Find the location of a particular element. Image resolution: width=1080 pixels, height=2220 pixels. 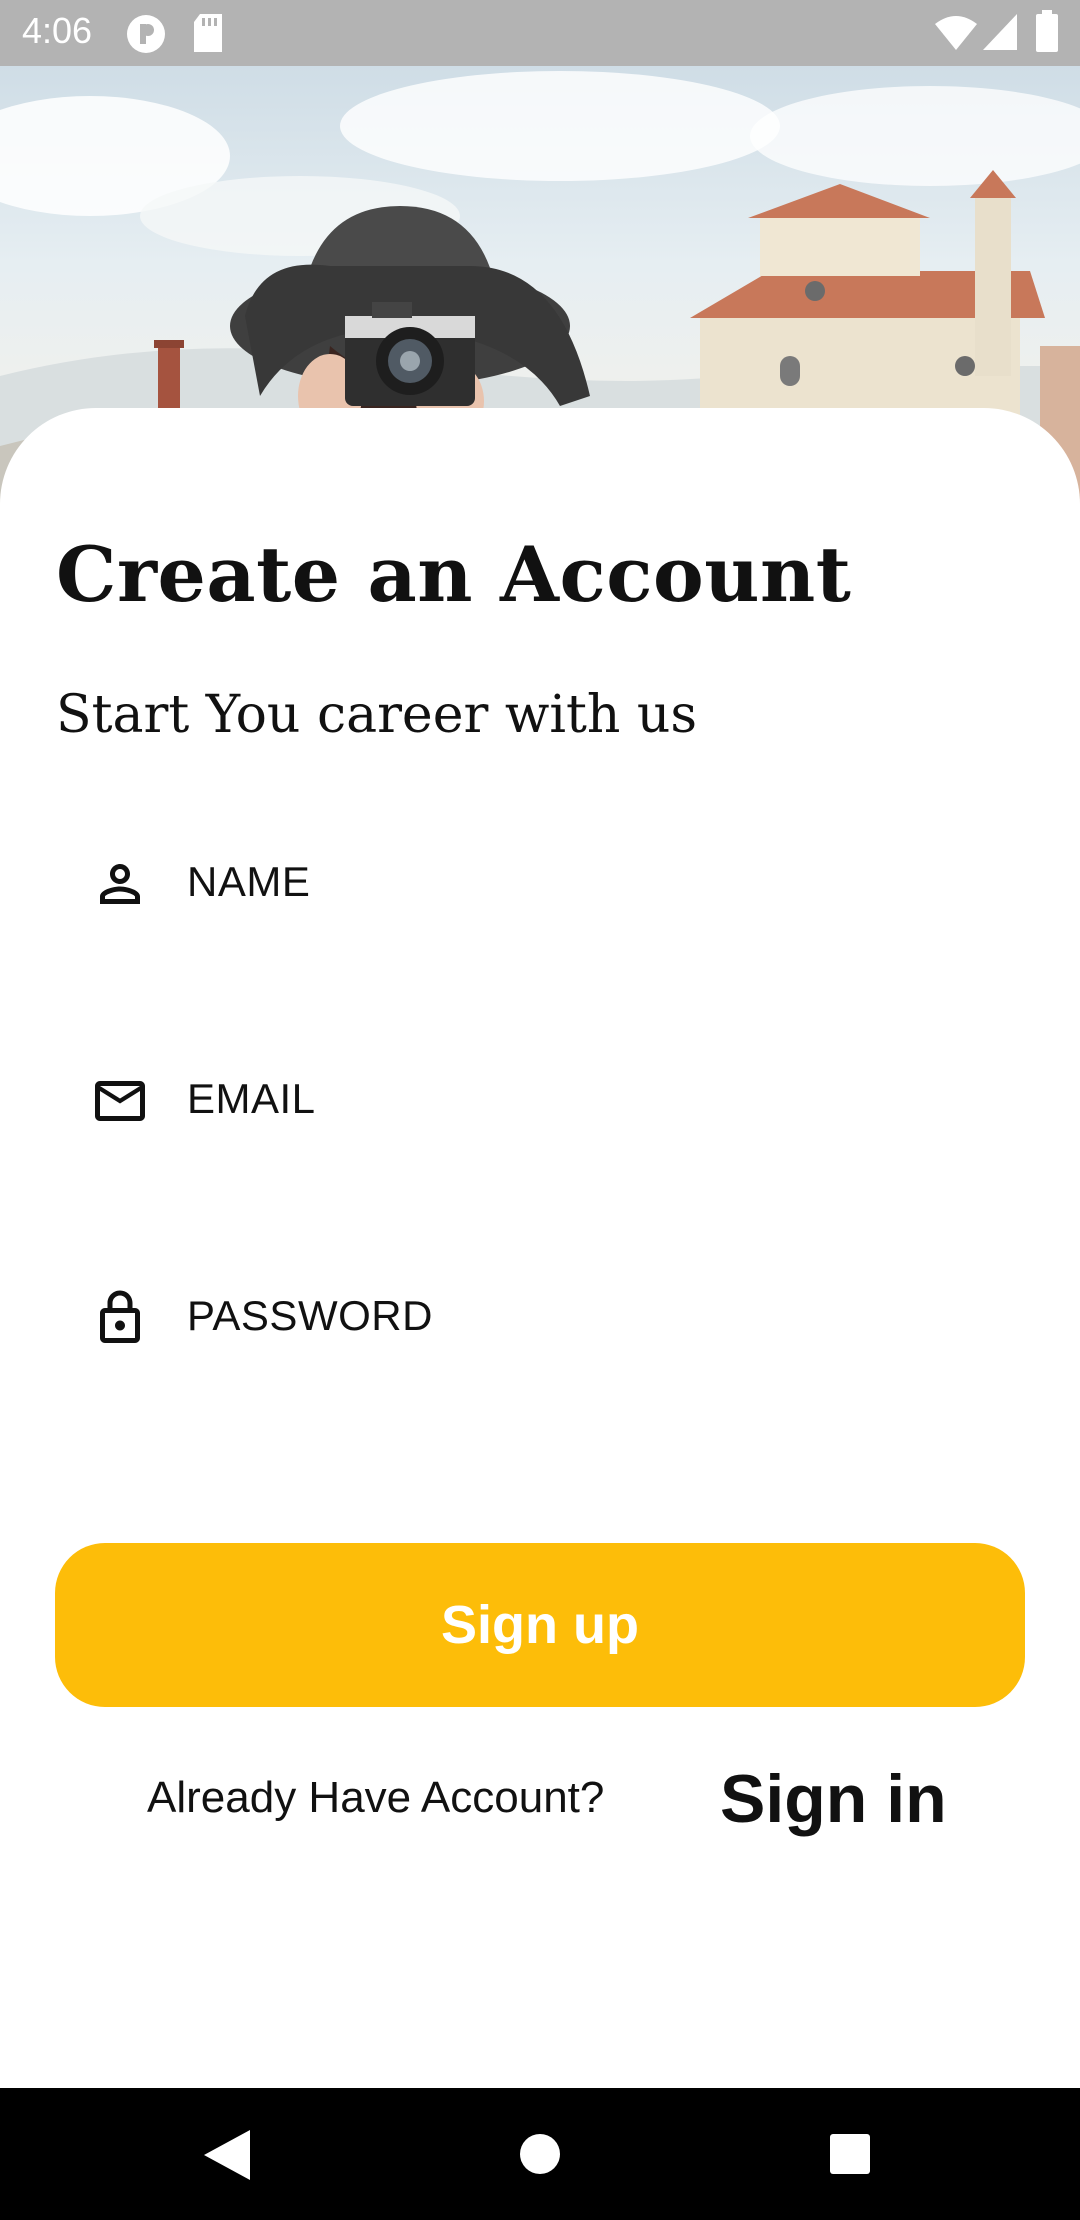

status-time: 4:06 is located at coordinates (57, 30).